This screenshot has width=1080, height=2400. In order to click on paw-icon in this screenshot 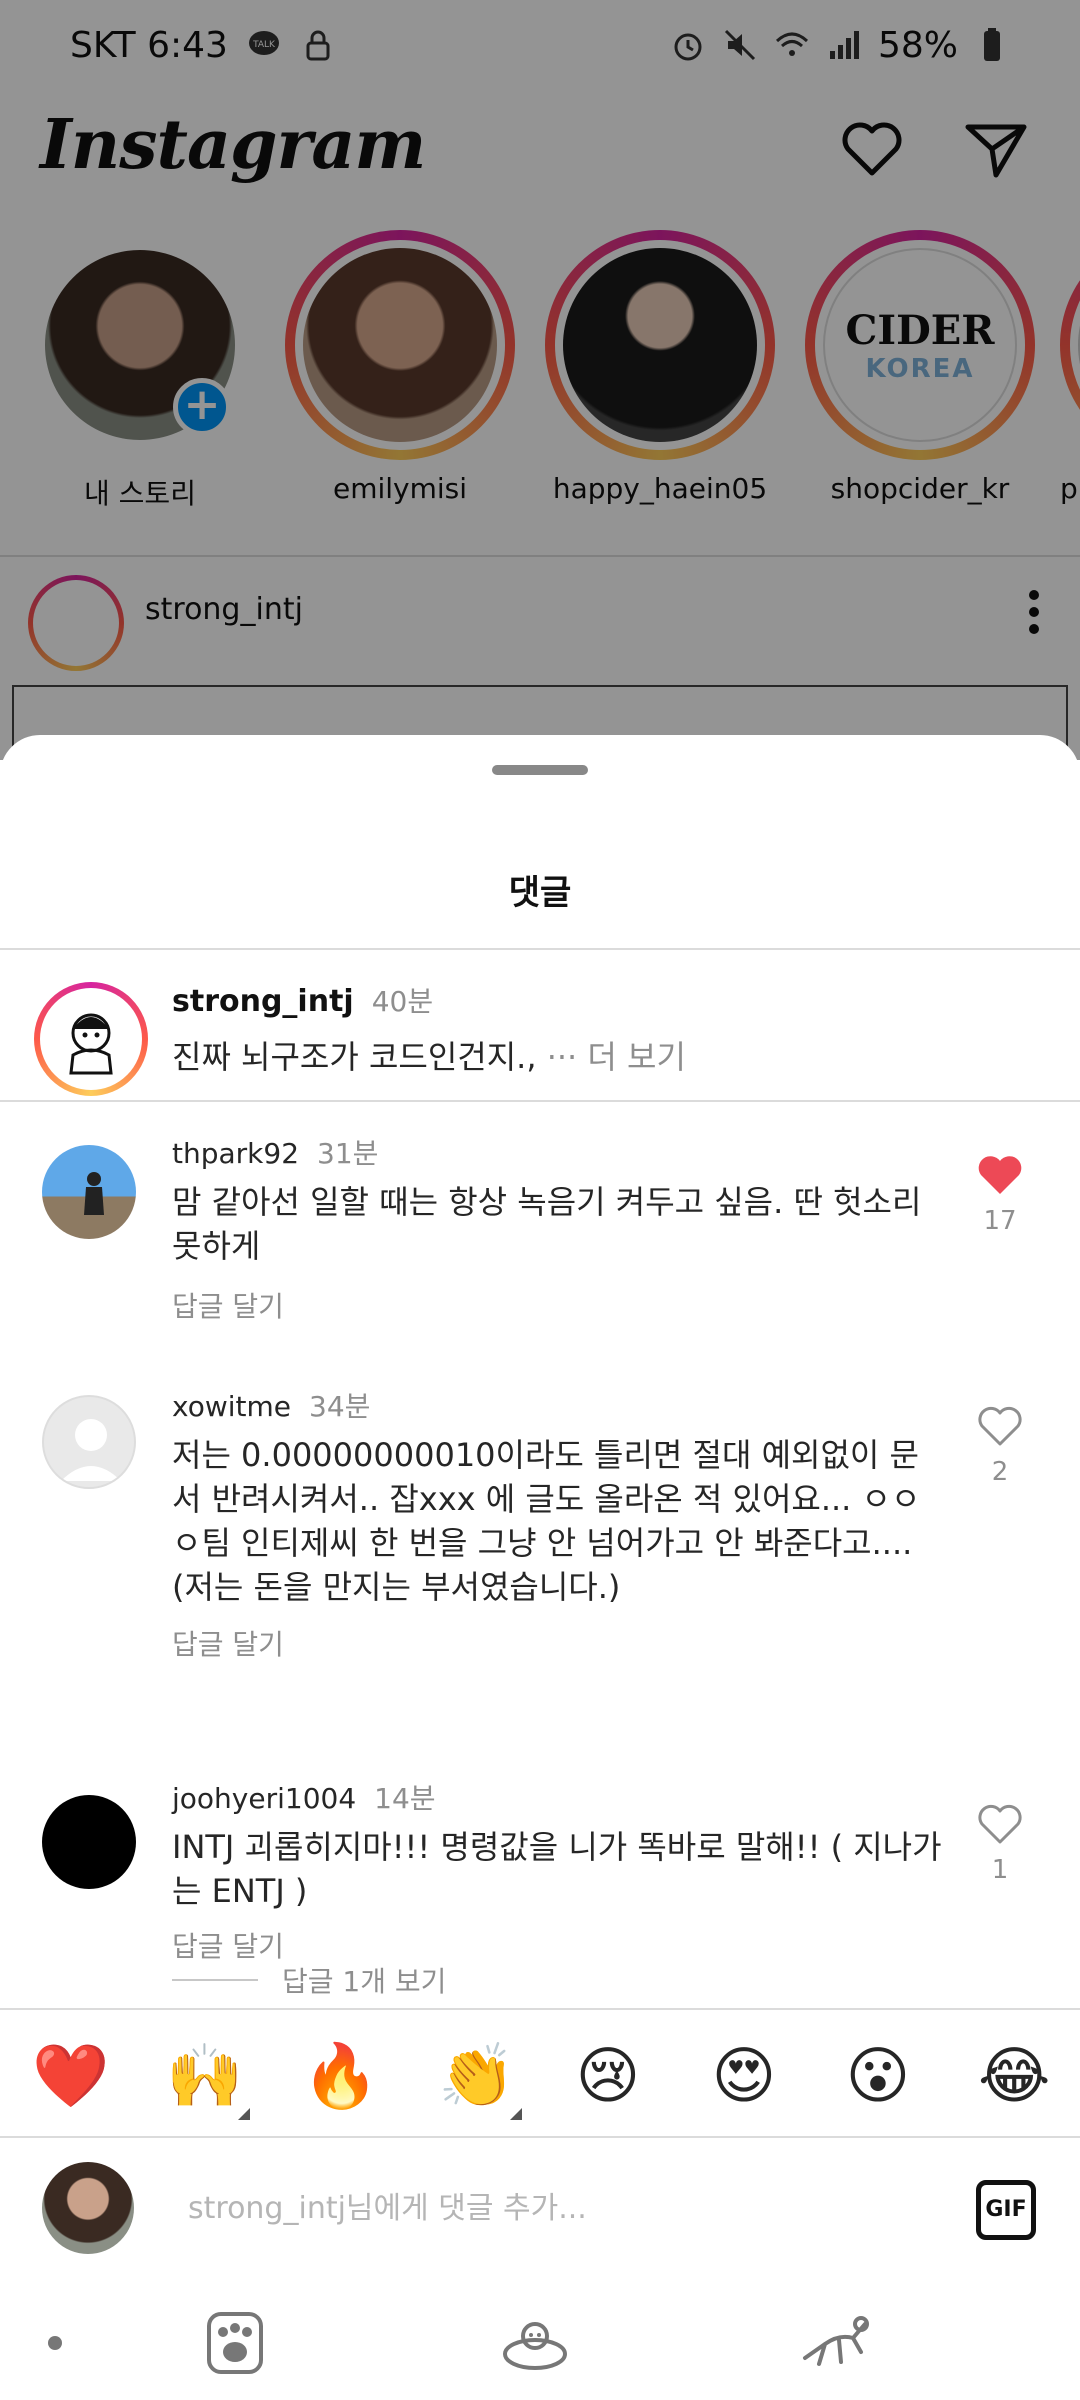, I will do `click(235, 2343)`.